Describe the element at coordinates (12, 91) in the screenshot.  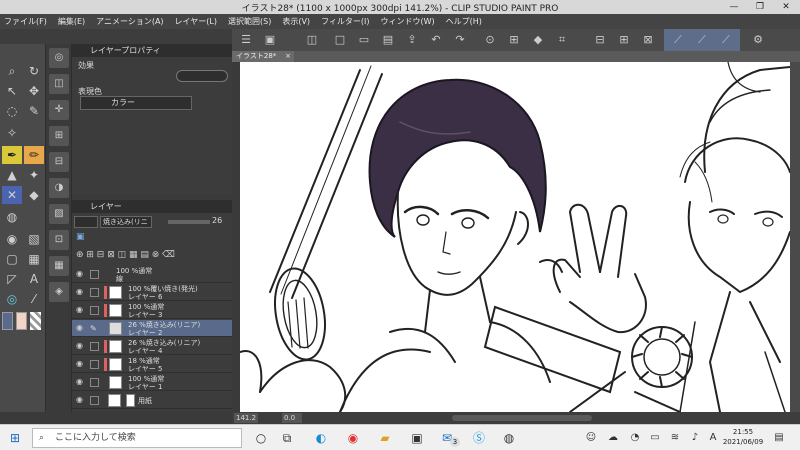
I see `select-icon: ↖` at that location.